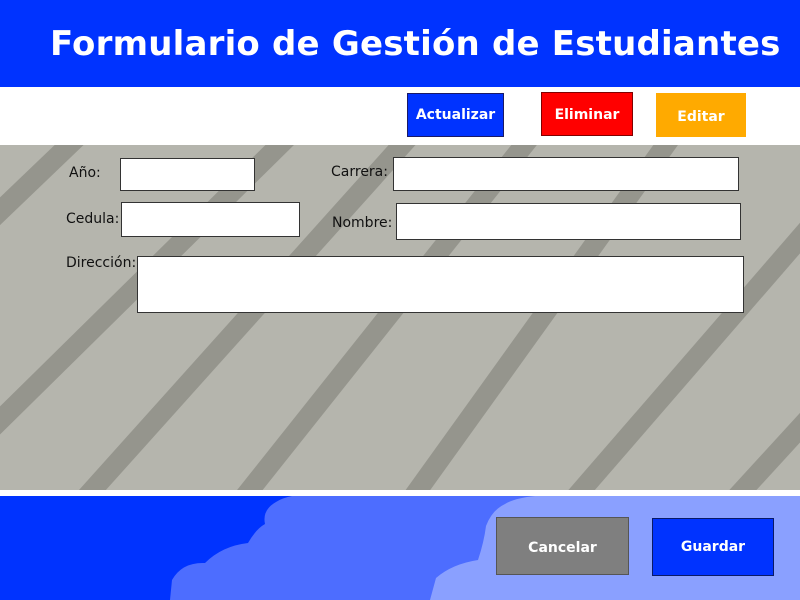 The height and width of the screenshot is (600, 800). I want to click on direccion-label: Dirección:, so click(101, 263).